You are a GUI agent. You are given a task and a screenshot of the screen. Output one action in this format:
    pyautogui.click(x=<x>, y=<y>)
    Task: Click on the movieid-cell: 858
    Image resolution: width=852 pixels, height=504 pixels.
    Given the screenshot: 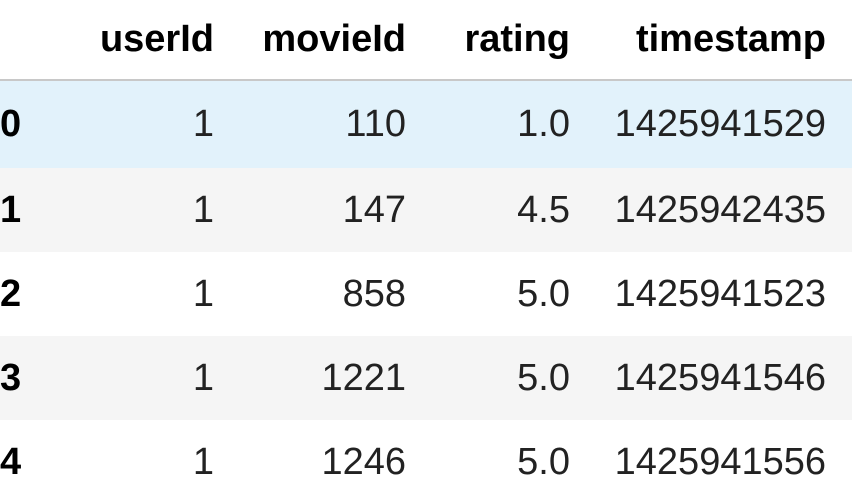 What is the action you would take?
    pyautogui.click(x=374, y=293)
    